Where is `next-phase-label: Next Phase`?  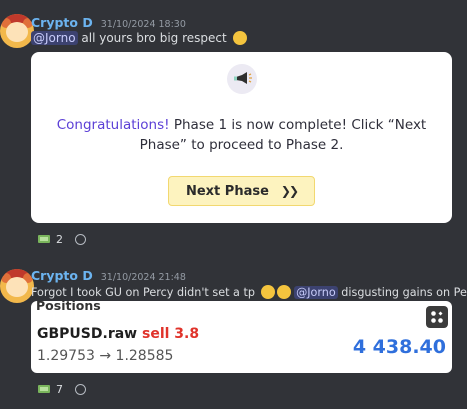
next-phase-label: Next Phase is located at coordinates (227, 191).